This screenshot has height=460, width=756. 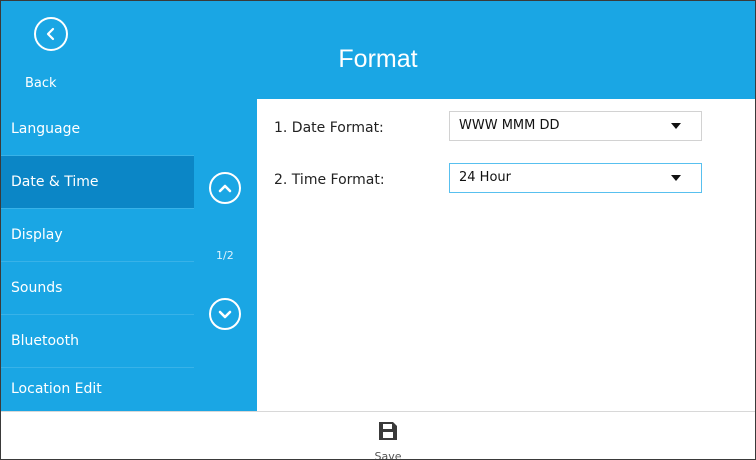 I want to click on time-format-label: 2. Time Format:, so click(x=329, y=180).